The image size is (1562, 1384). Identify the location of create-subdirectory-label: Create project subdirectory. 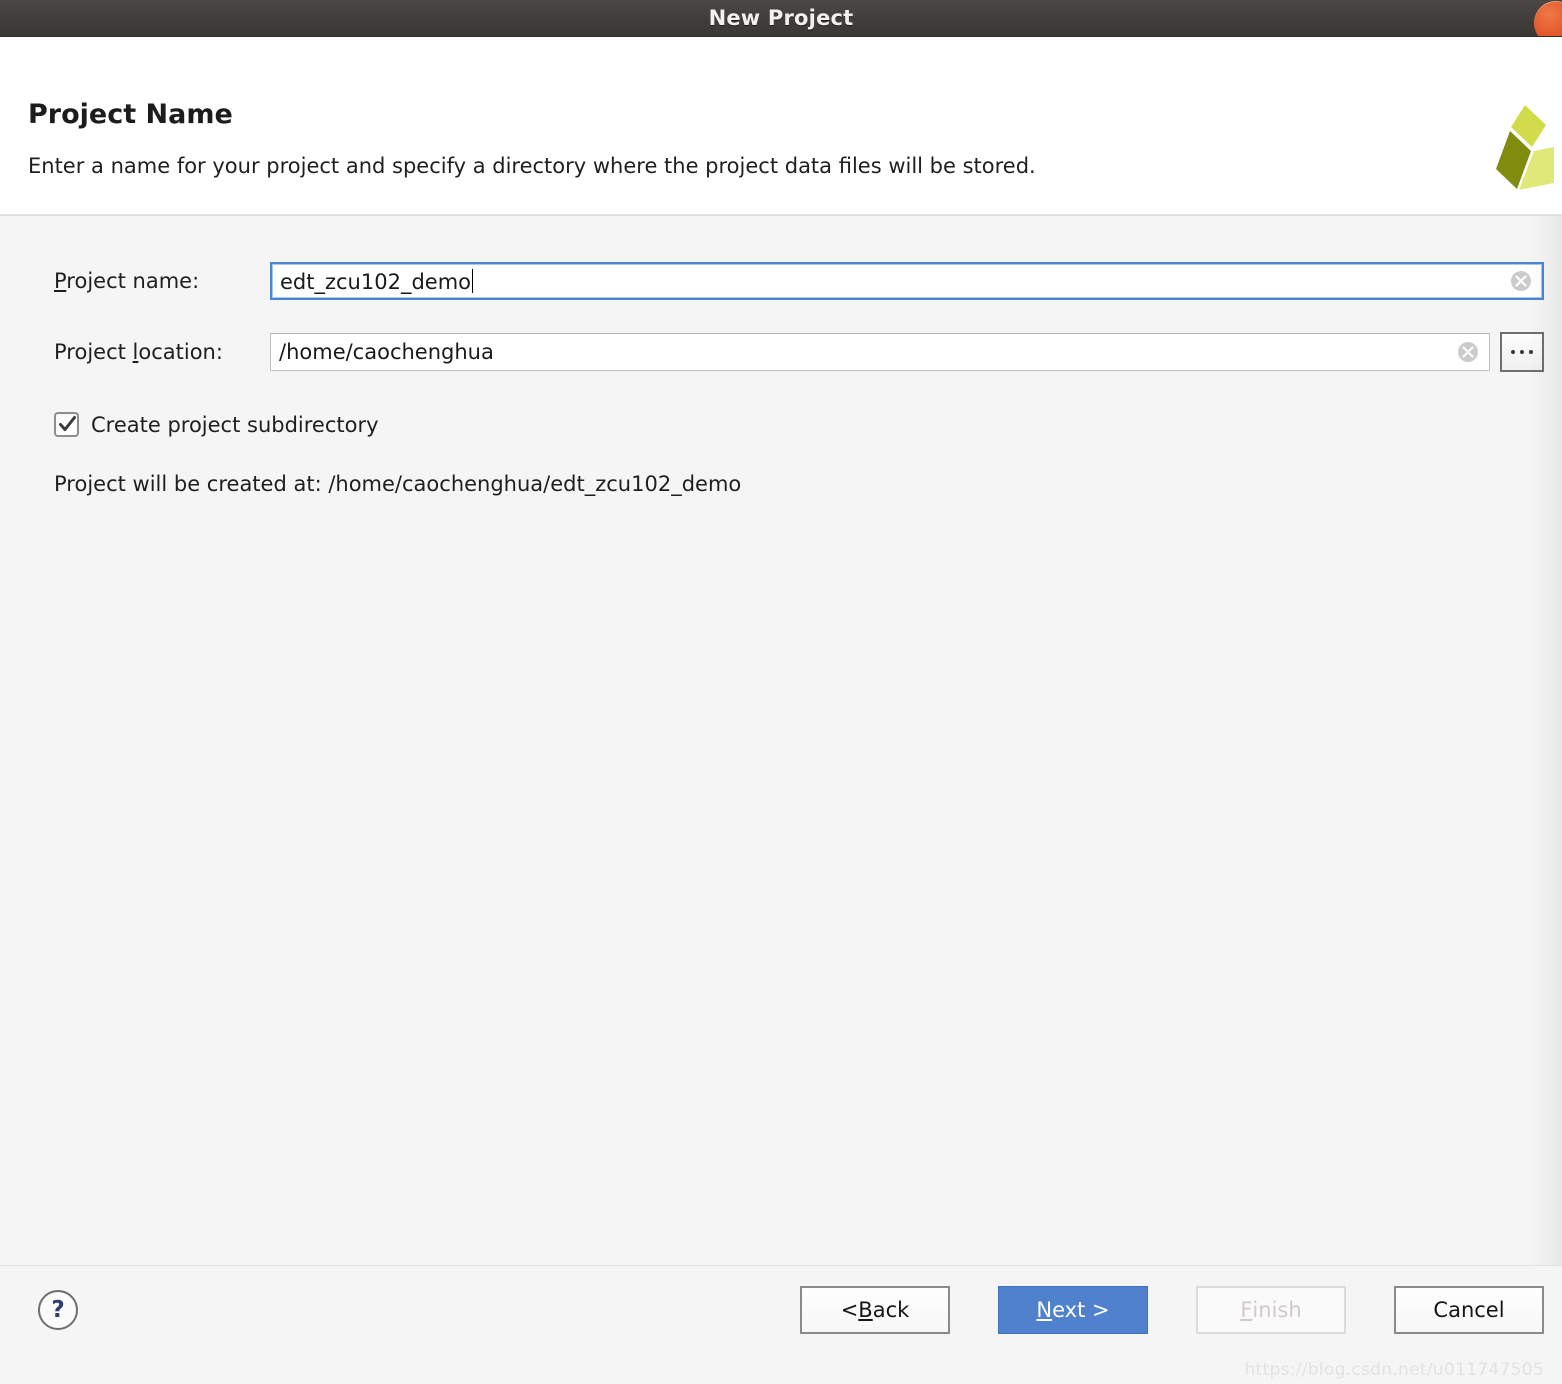
(235, 424).